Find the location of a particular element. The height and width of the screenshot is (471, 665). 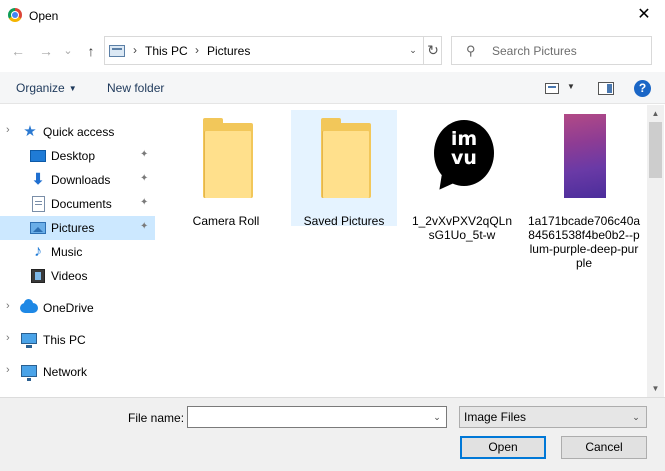

nav-item-network: › Network is located at coordinates (77, 372).